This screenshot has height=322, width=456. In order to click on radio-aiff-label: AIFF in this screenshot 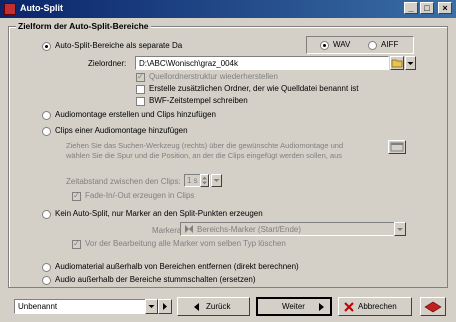, I will do `click(390, 44)`.